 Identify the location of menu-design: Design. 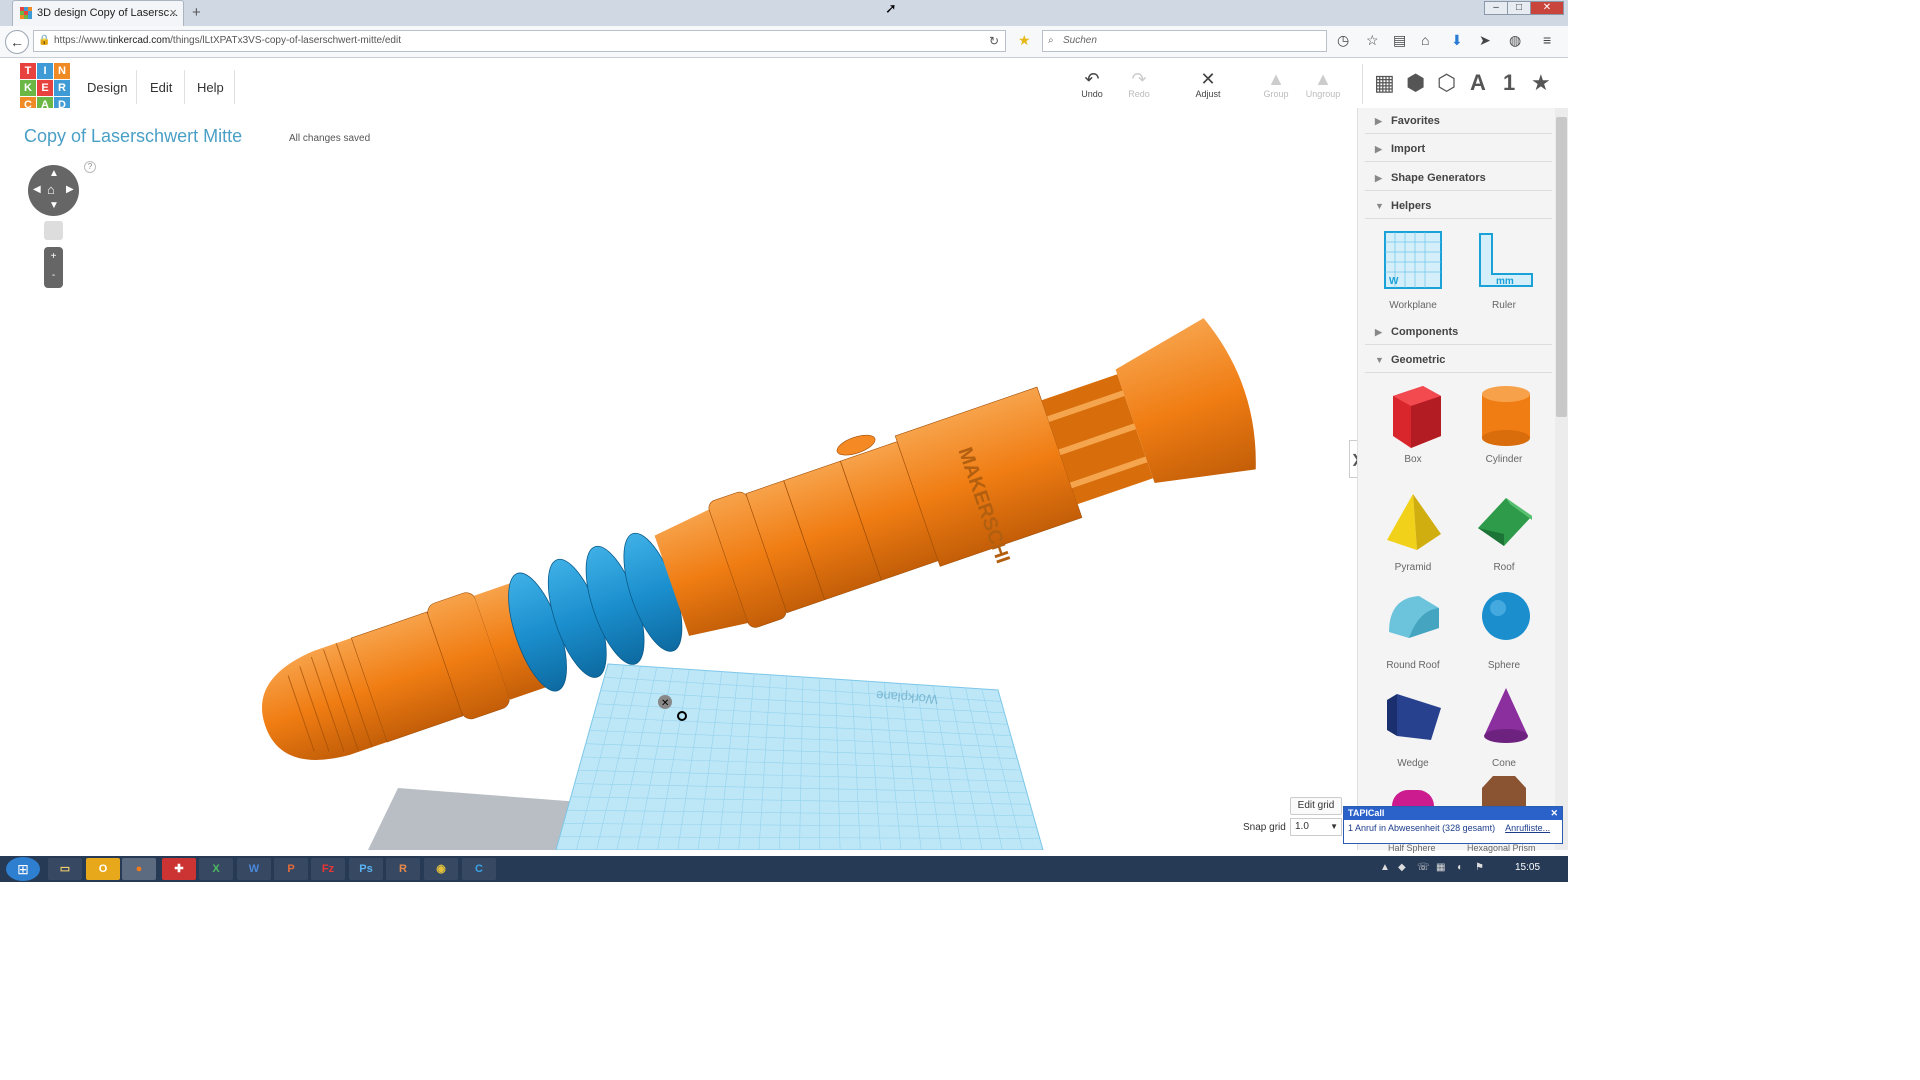
(107, 87).